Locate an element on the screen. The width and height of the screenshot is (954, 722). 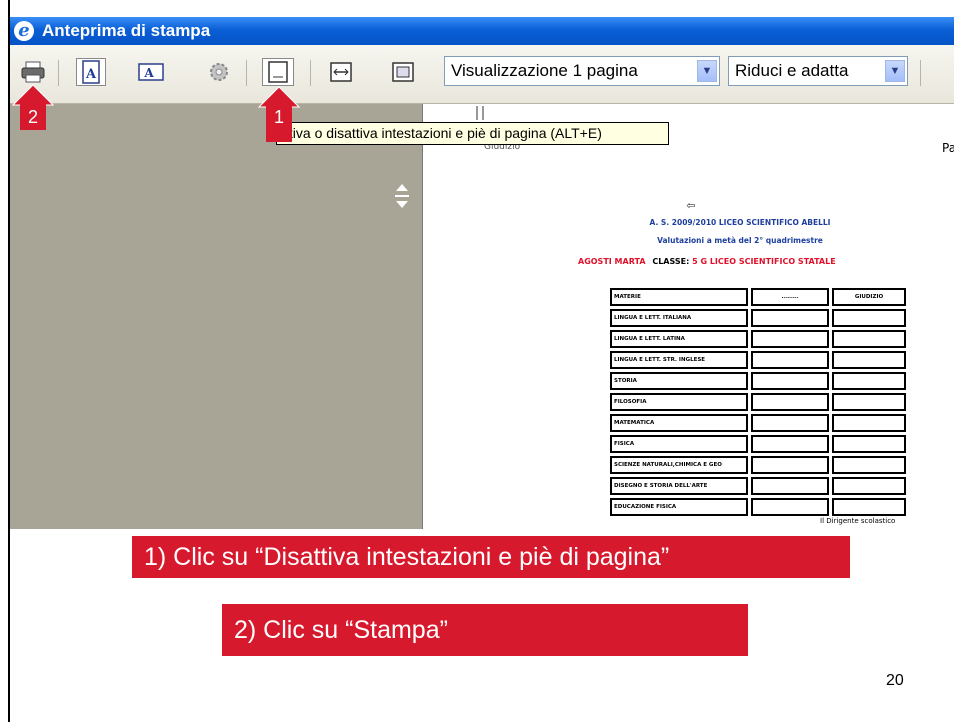
portrait-page-icon: A is located at coordinates (91, 72).